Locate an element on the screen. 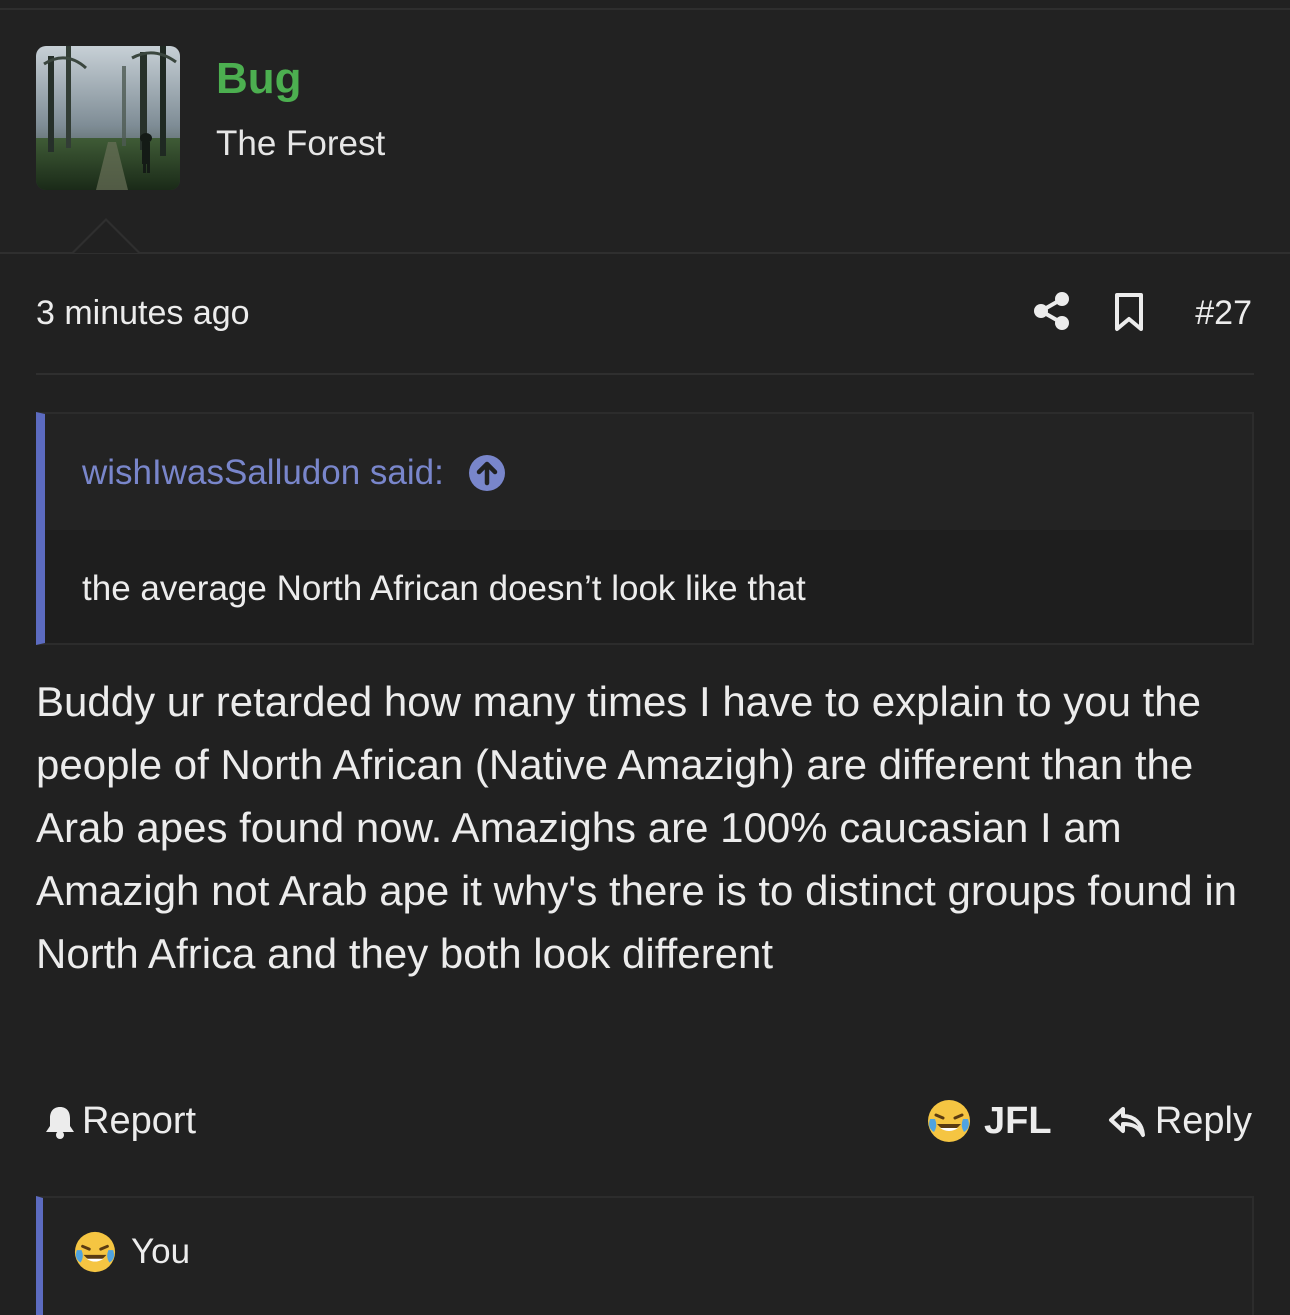 This screenshot has height=1315, width=1290. reaction-summary: You is located at coordinates (131, 1252).